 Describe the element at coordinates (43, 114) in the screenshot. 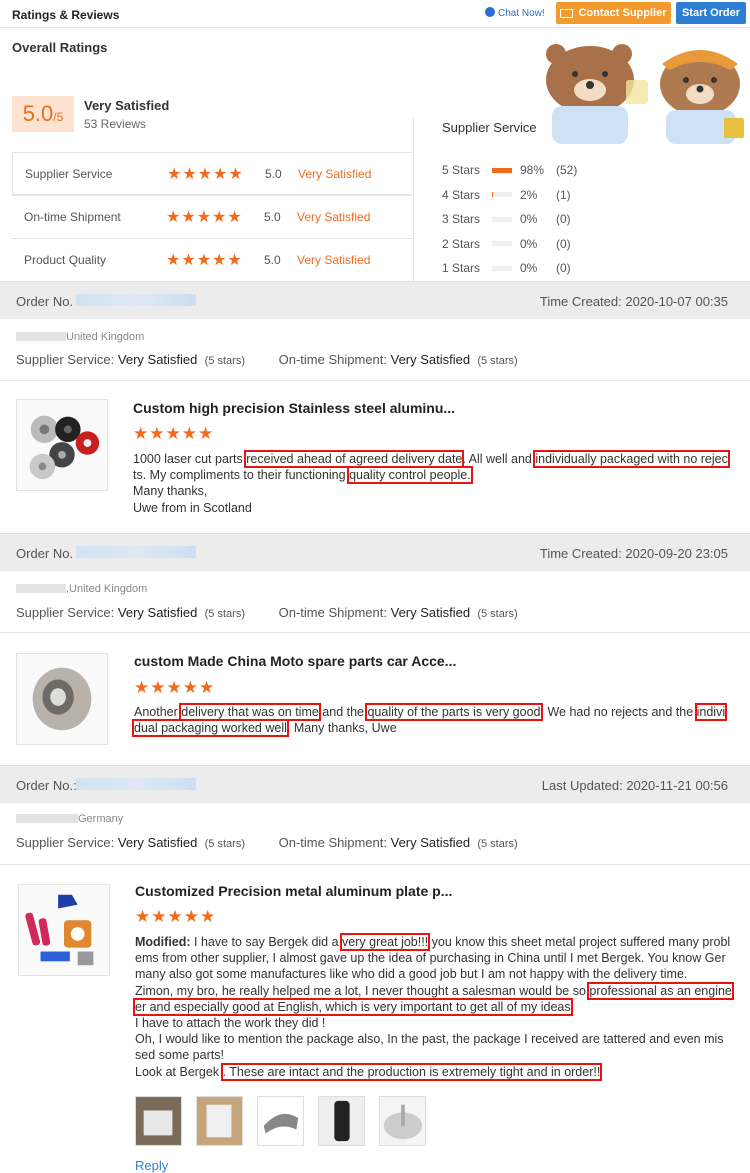

I see `score-badge: 5.0/5` at that location.